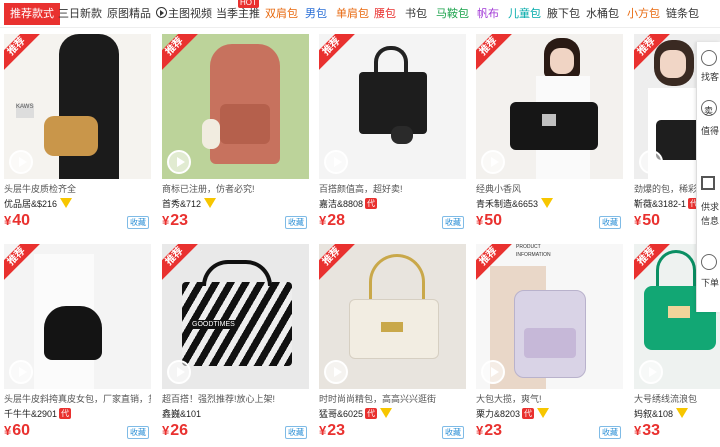  I want to click on seller-label: 青禾制造&6653, so click(507, 204).